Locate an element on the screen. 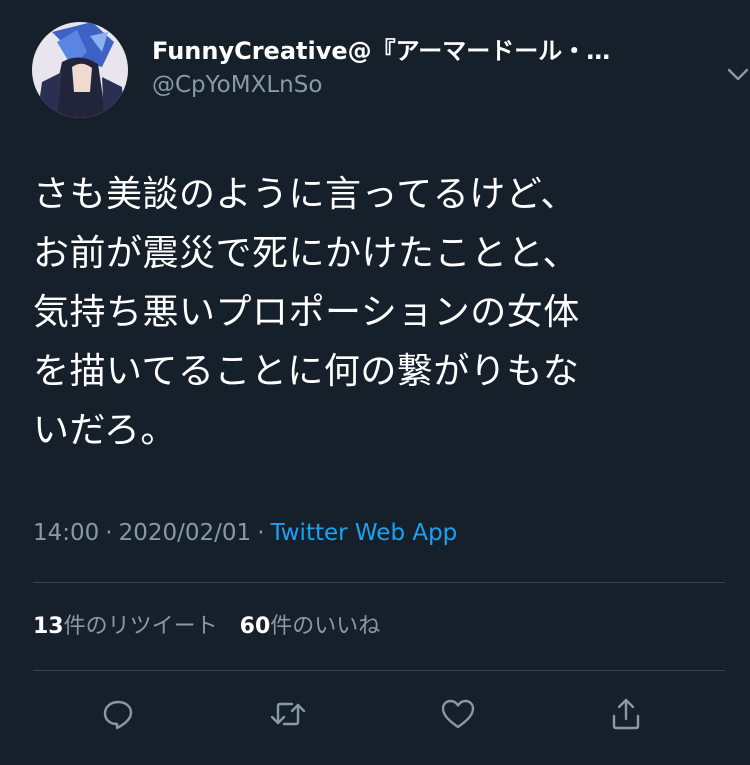 The image size is (750, 765). tweet-text-line: いだろ。 is located at coordinates (105, 430).